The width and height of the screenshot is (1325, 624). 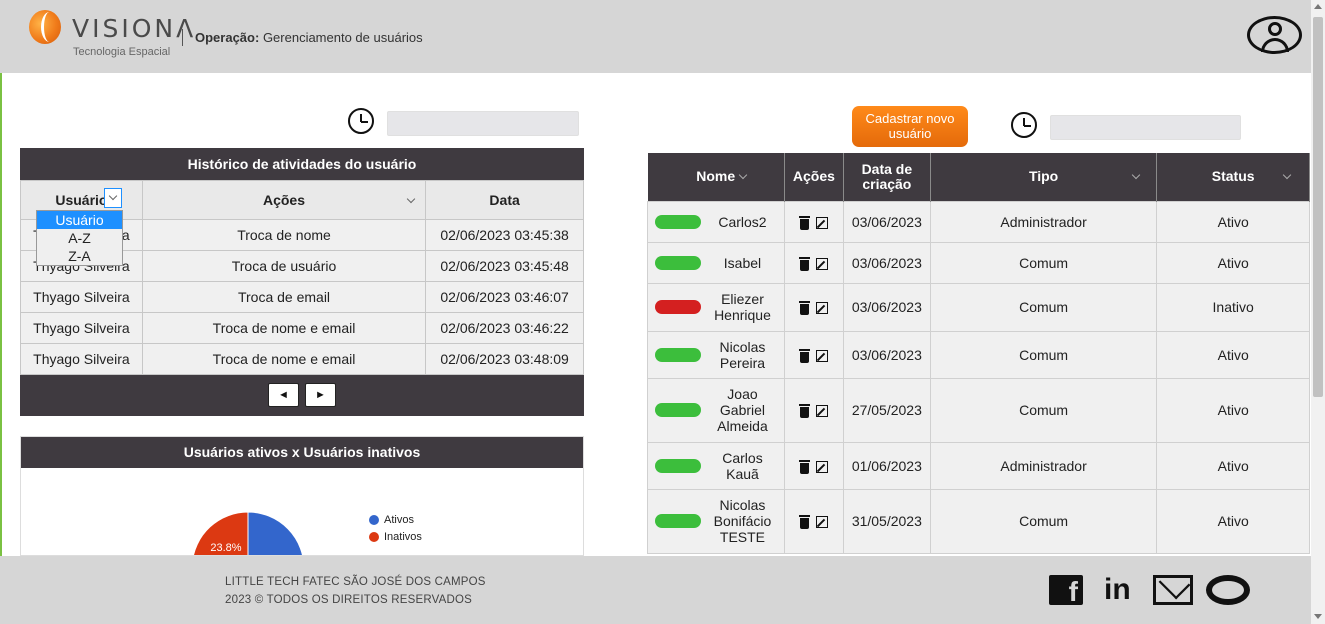 I want to click on table-row: Isabel 03/06/2023 Comum Ativo, so click(x=978, y=262).